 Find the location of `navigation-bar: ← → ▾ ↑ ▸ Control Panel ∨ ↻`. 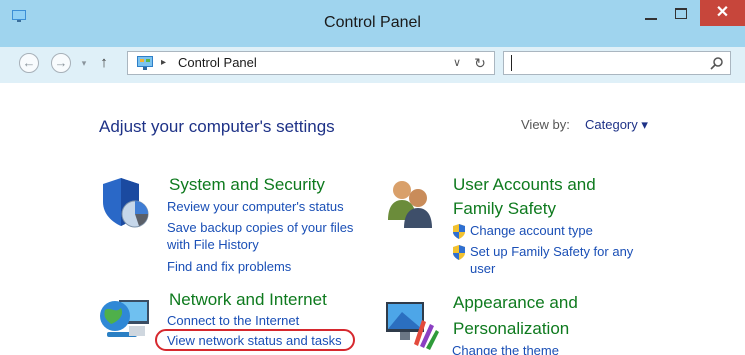

navigation-bar: ← → ▾ ↑ ▸ Control Panel ∨ ↻ is located at coordinates (372, 65).